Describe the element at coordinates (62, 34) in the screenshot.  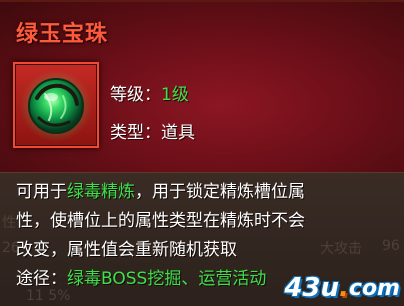
I see `item-name: 绿玉宝珠` at that location.